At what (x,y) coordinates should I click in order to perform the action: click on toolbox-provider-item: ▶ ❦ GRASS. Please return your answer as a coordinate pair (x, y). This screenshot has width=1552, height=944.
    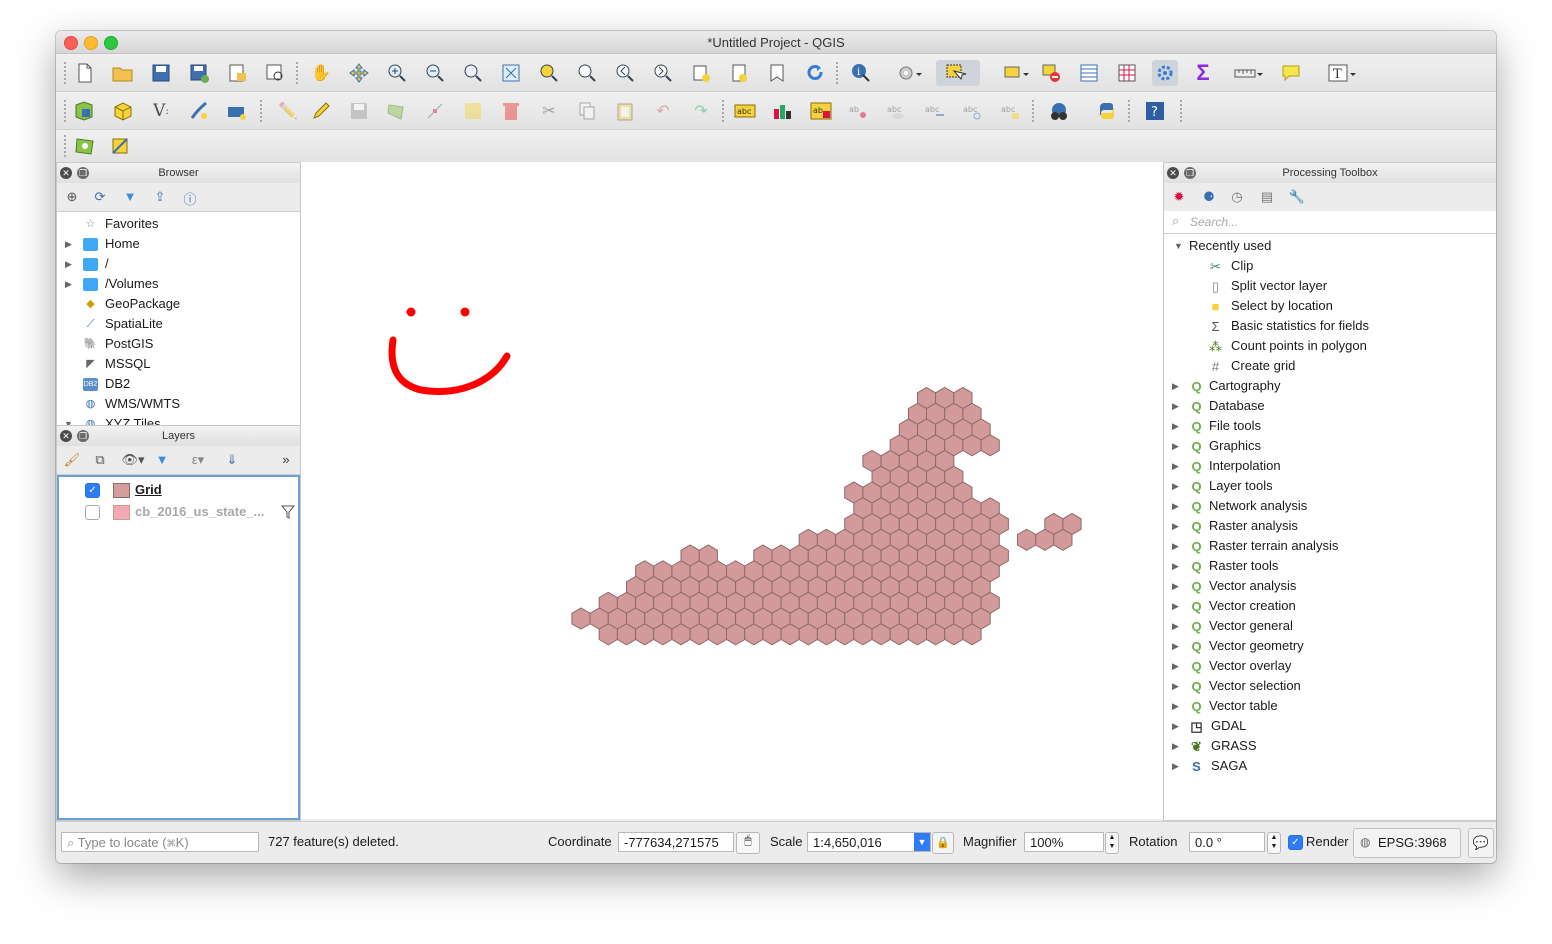
    Looking at the image, I should click on (1330, 746).